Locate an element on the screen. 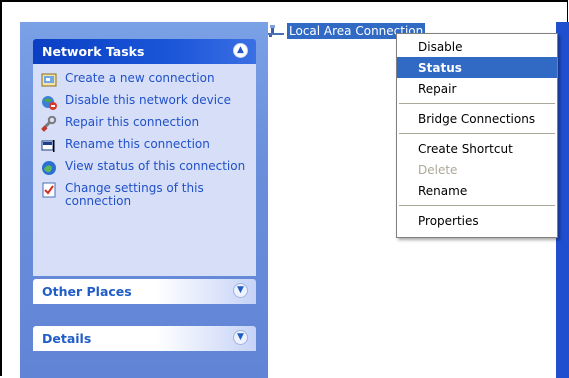  details-panel: Details ▼ is located at coordinates (144, 338).